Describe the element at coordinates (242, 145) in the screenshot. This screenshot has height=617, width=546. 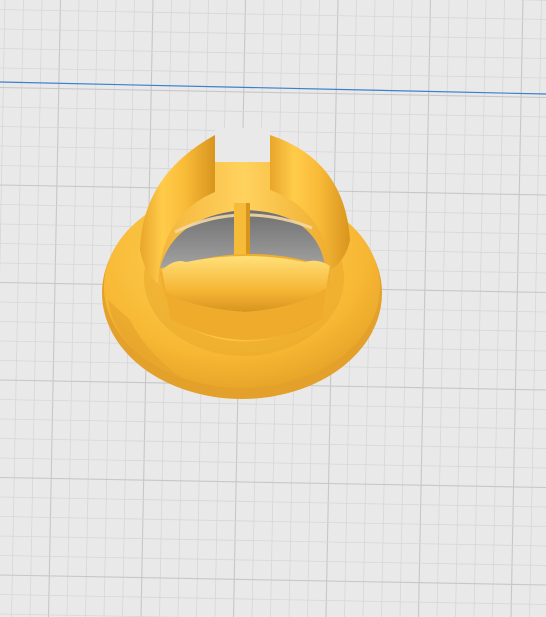
I see `tube-slot` at that location.